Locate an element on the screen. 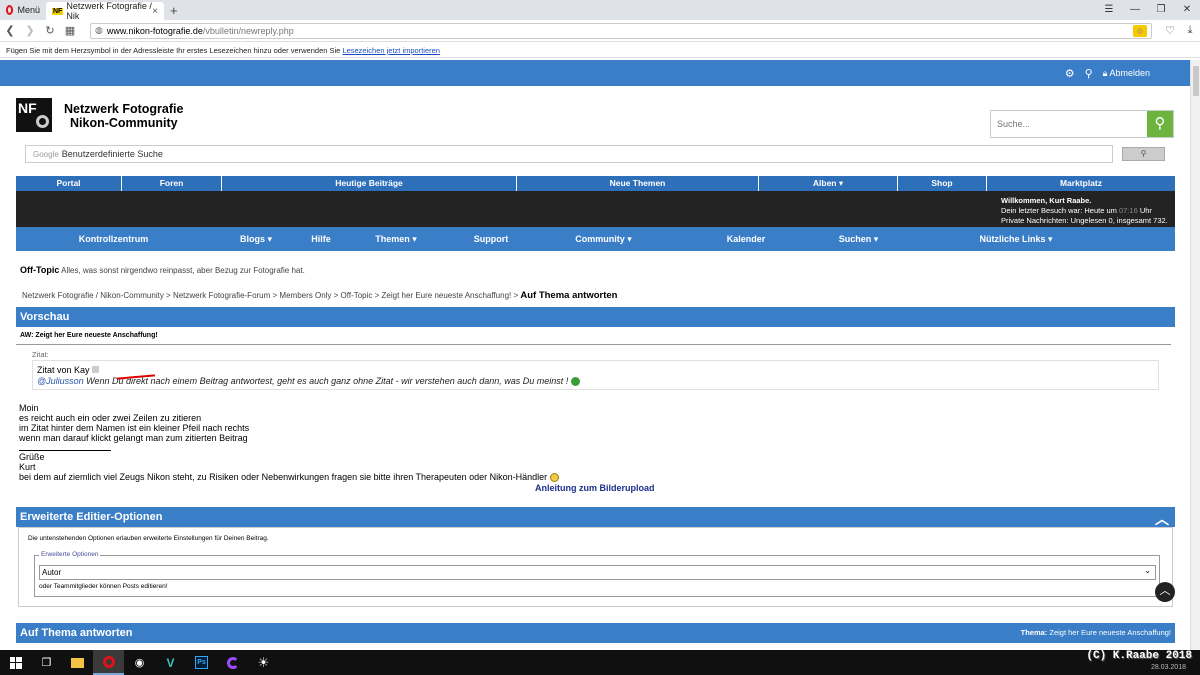  reply-heading: Auf Thema antworten is located at coordinates (76, 633).